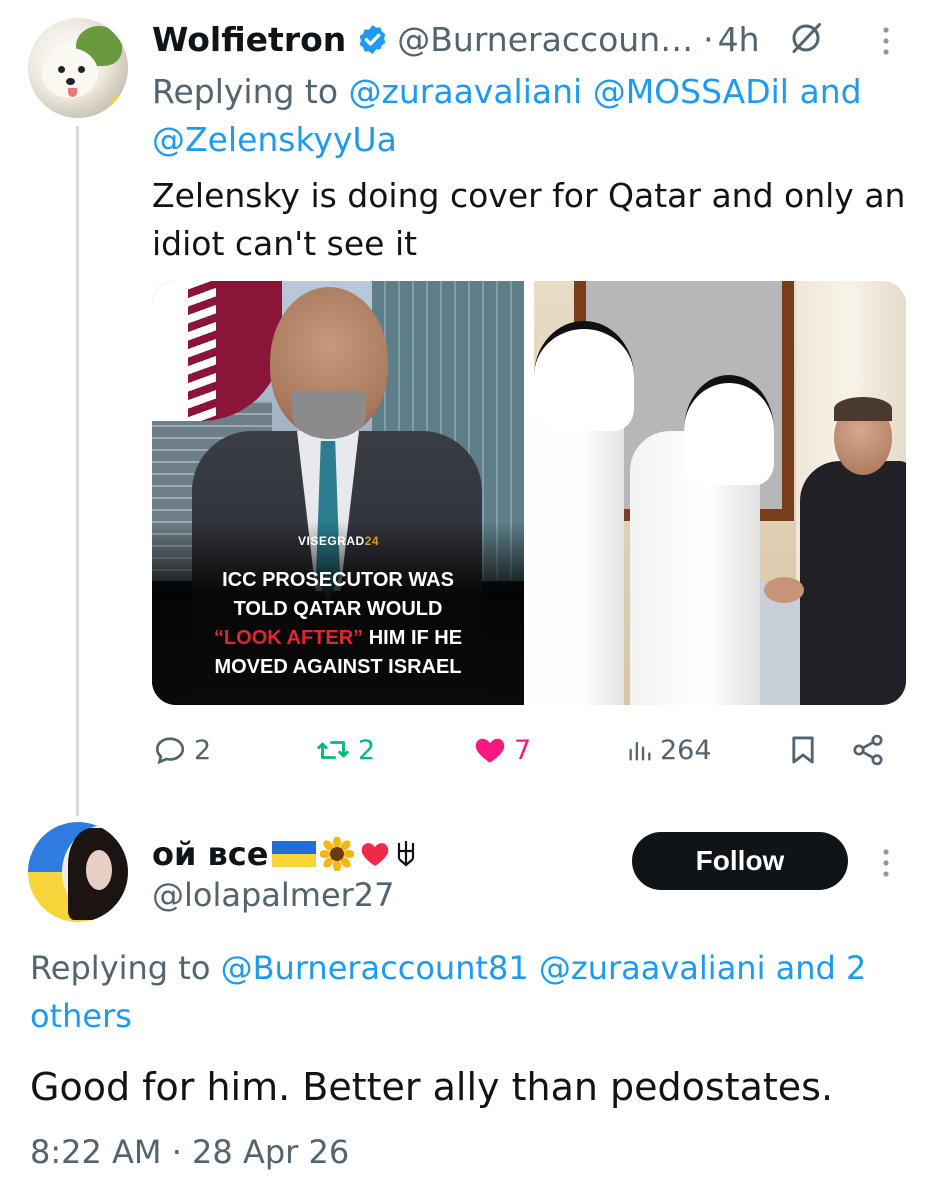 Image resolution: width=936 pixels, height=1199 pixels. Describe the element at coordinates (217, 351) in the screenshot. I see `qatar-flag` at that location.